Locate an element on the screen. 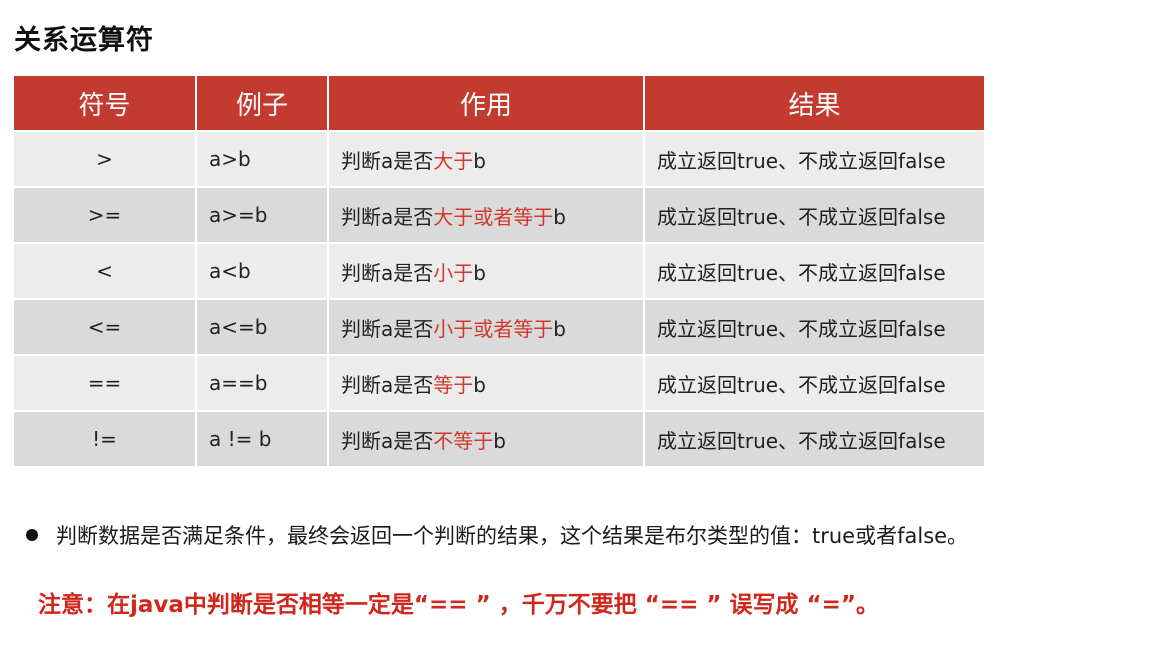  table-row: == a==b 判断a是否等于b 成立返回true、不成立返回false is located at coordinates (499, 382).